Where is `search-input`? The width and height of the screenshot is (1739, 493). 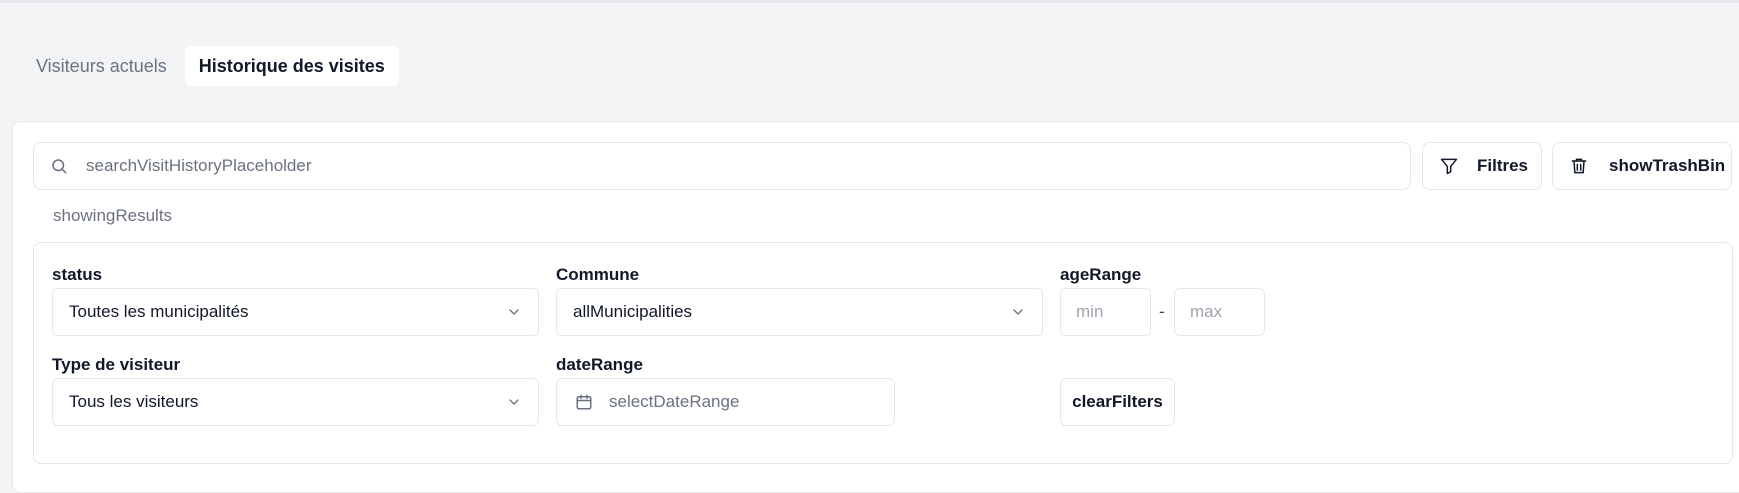
search-input is located at coordinates (736, 166).